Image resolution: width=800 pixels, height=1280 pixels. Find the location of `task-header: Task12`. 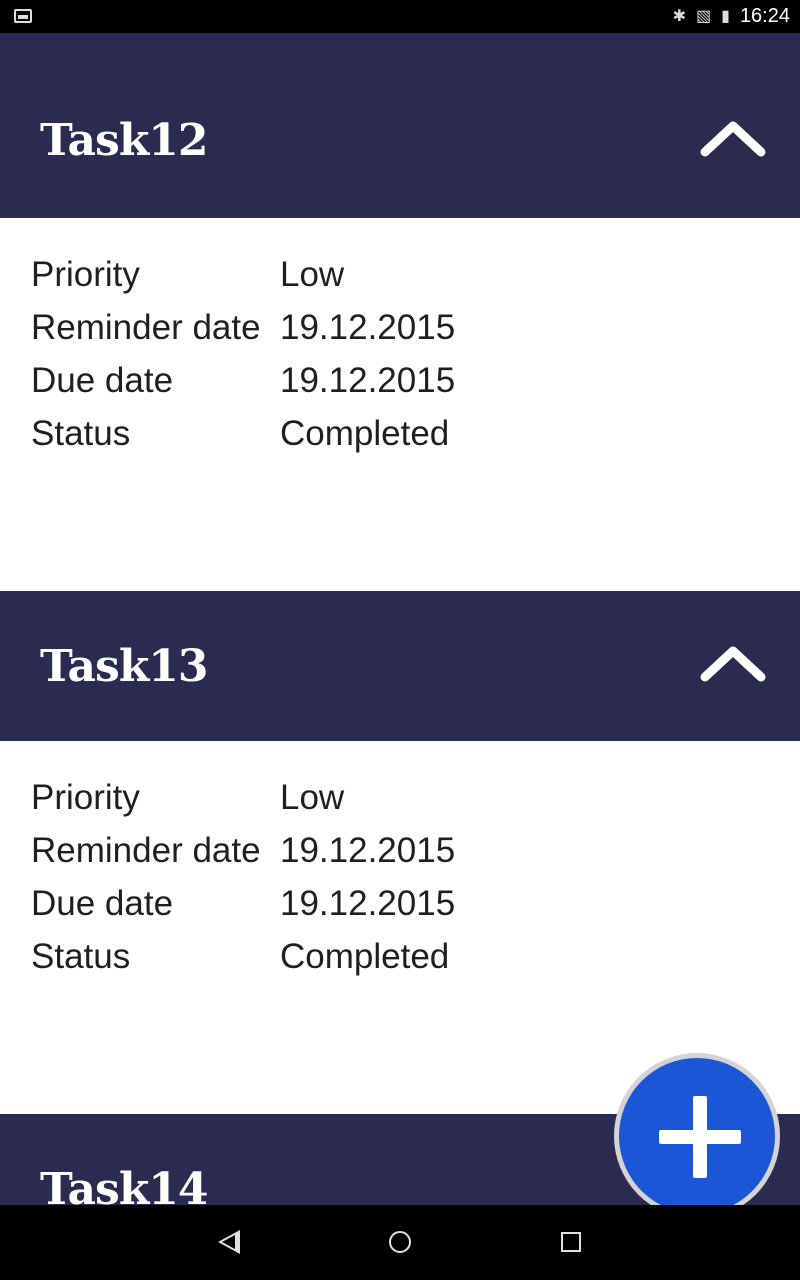

task-header: Task12 is located at coordinates (400, 125).